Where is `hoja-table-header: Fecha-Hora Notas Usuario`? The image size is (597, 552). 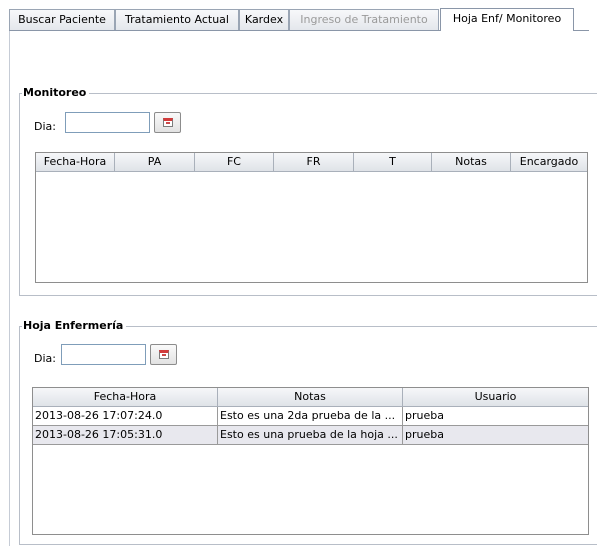 hoja-table-header: Fecha-Hora Notas Usuario is located at coordinates (310, 397).